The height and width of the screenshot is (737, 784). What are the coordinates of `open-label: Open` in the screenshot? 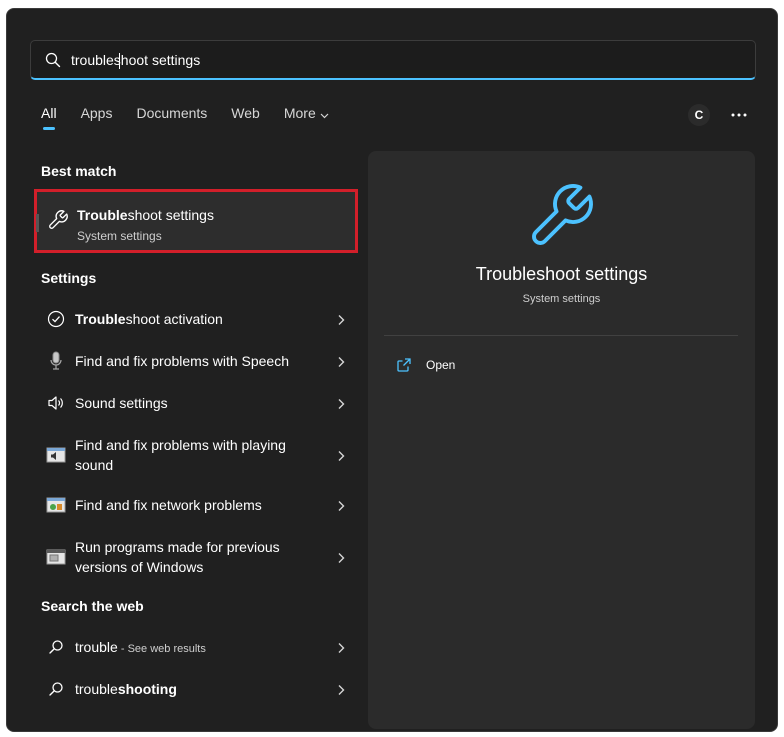 It's located at (441, 365).